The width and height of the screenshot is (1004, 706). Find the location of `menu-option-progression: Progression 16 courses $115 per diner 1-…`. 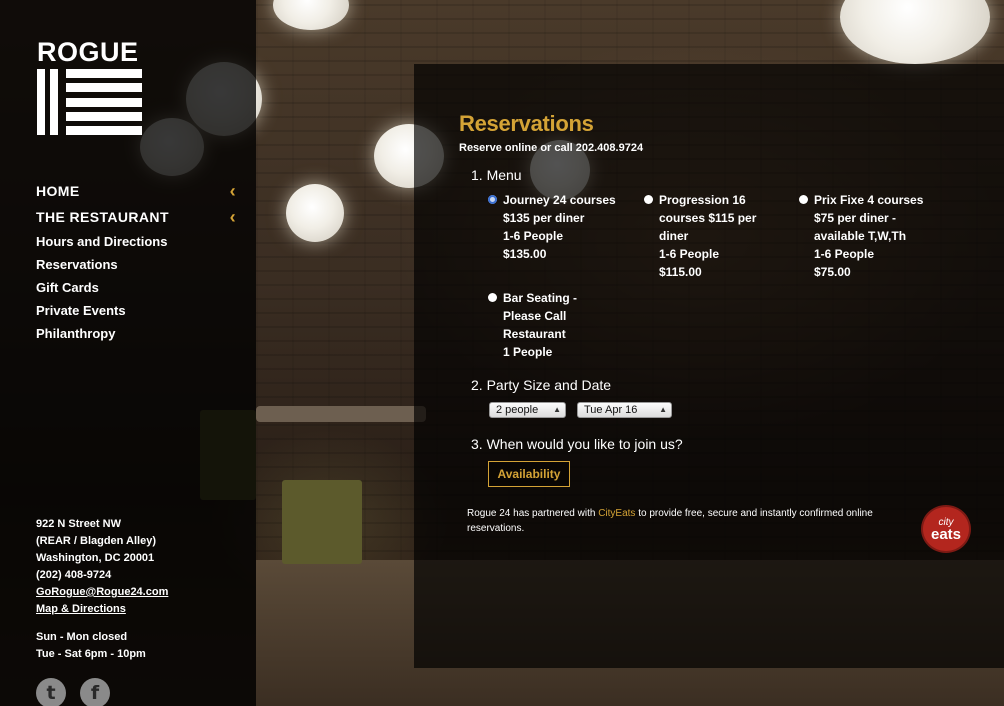

menu-option-progression: Progression 16 courses $115 per diner 1-… is located at coordinates (714, 236).